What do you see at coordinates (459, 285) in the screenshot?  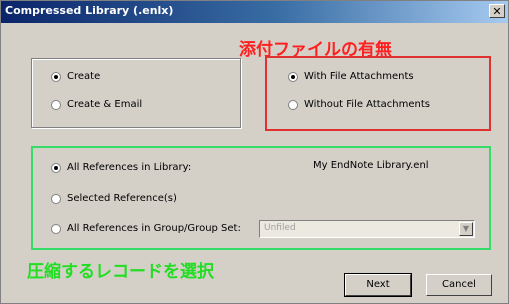 I see `cancel-button: Cancel` at bounding box center [459, 285].